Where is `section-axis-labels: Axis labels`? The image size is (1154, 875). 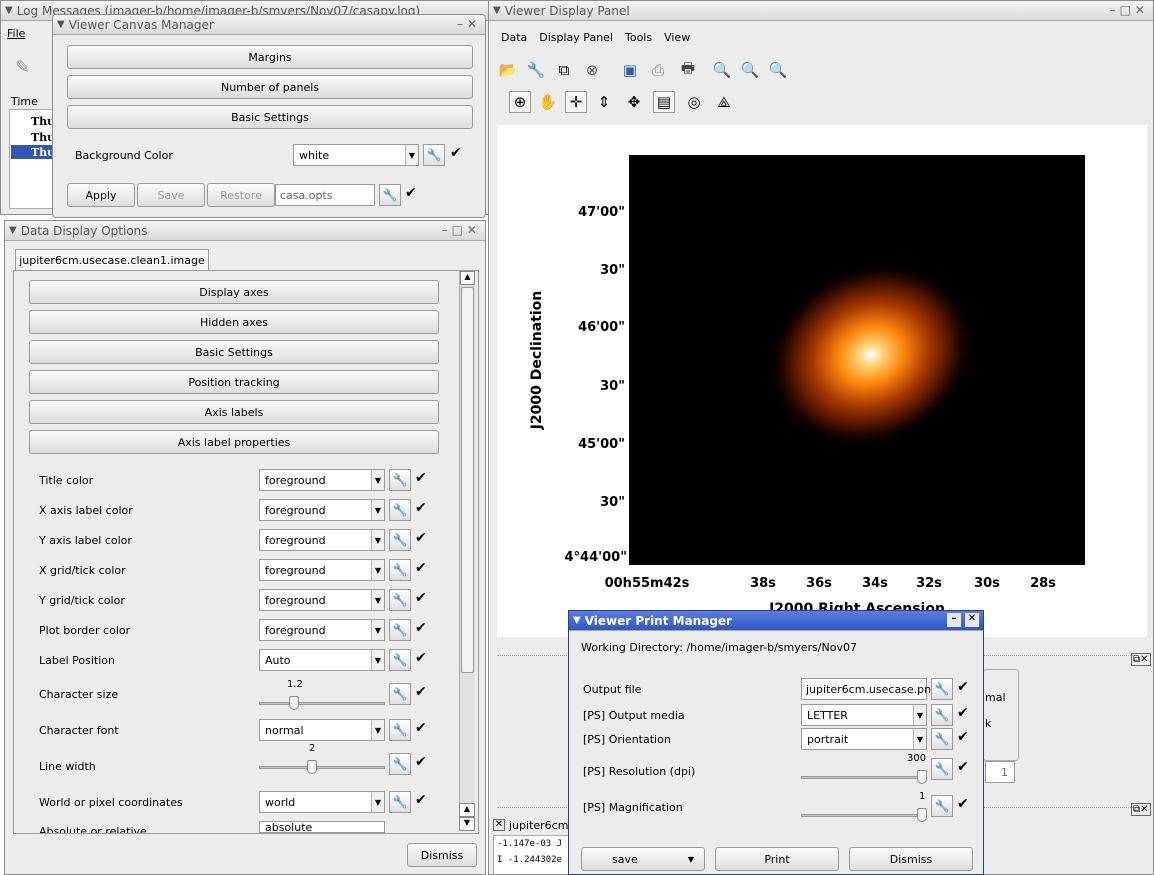
section-axis-labels: Axis labels is located at coordinates (234, 412).